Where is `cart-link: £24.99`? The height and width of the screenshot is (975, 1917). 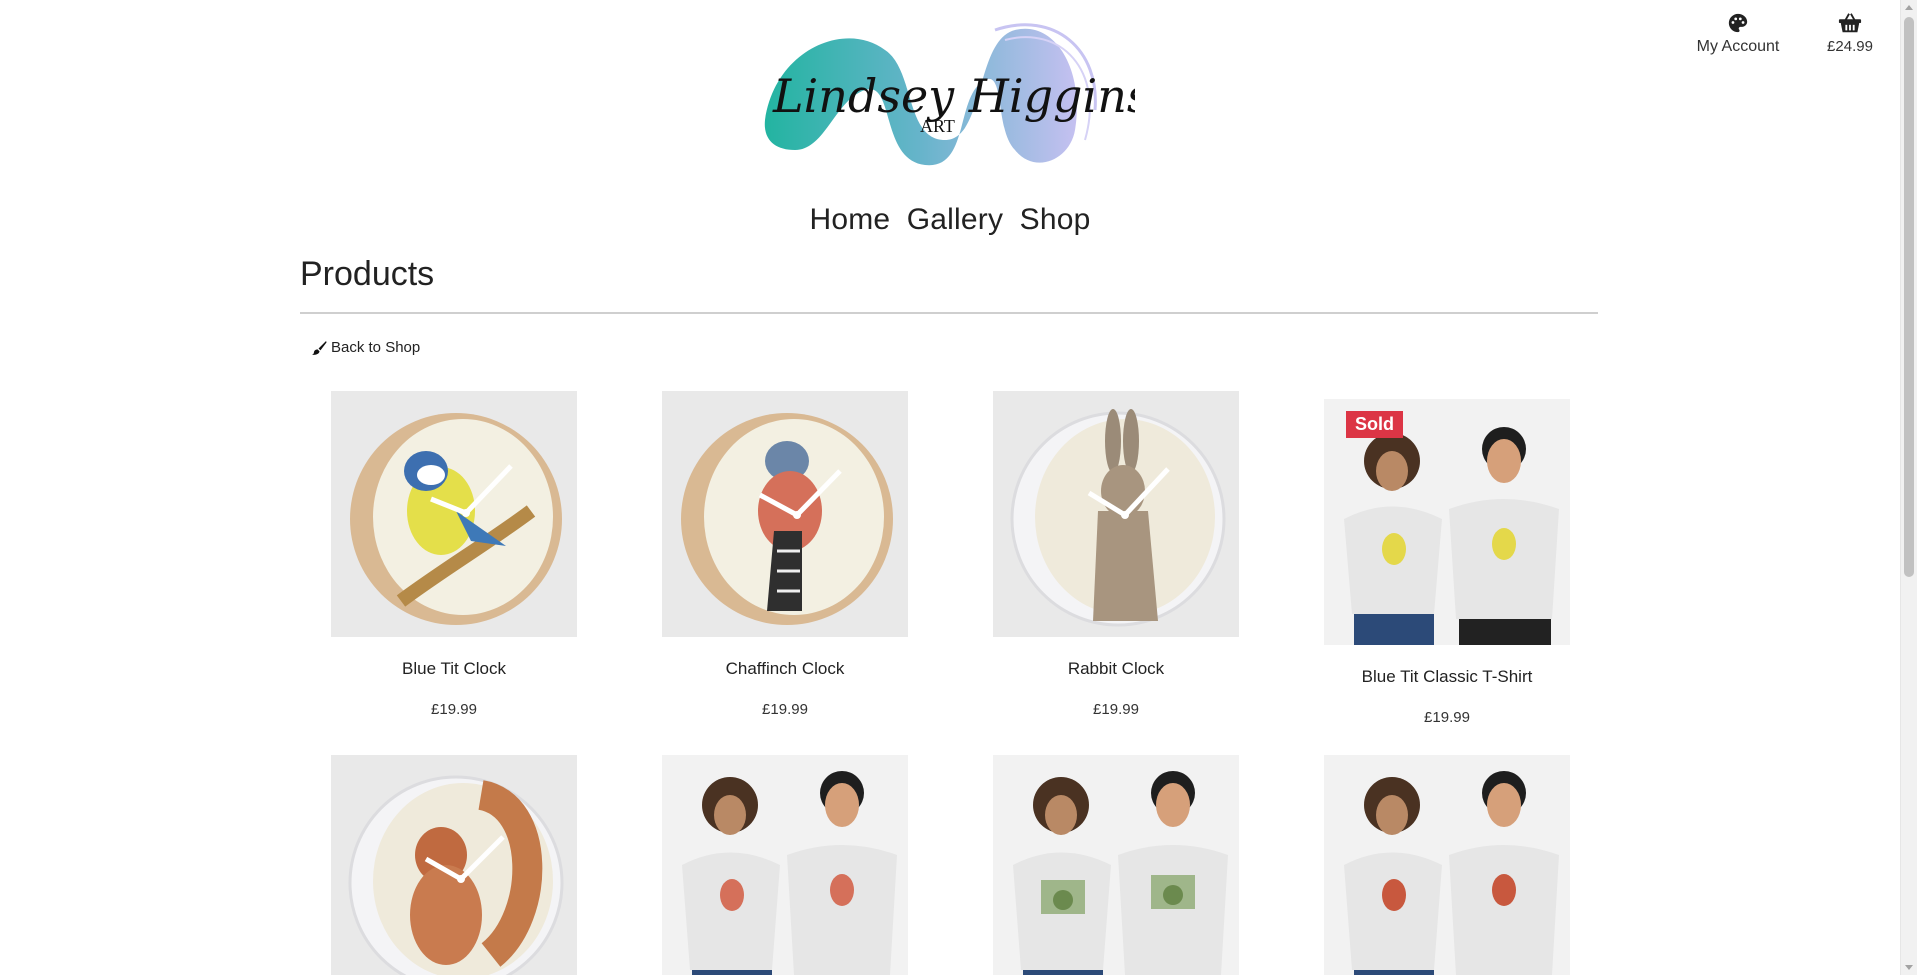 cart-link: £24.99 is located at coordinates (1850, 34).